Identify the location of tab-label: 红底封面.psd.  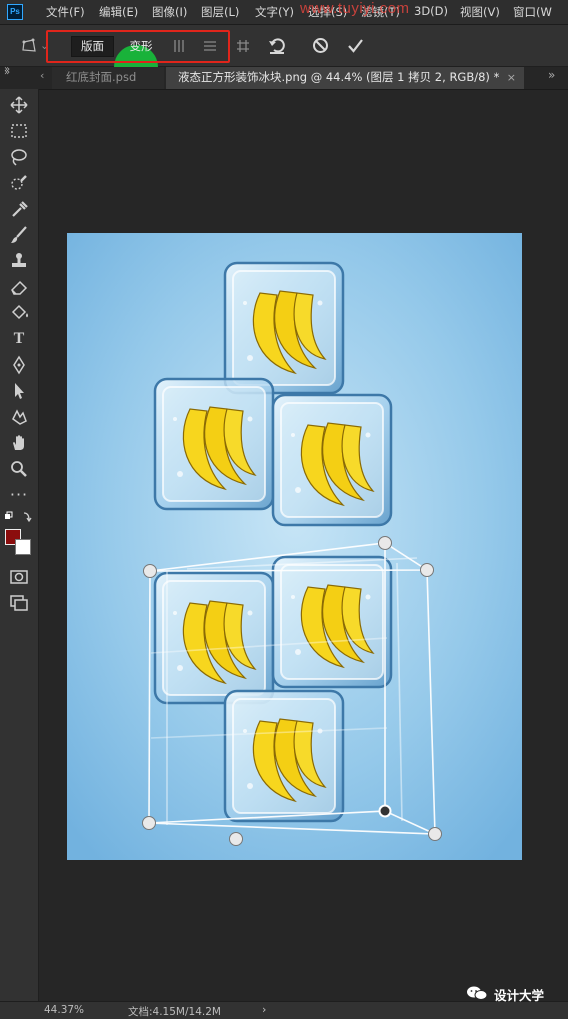
(101, 77).